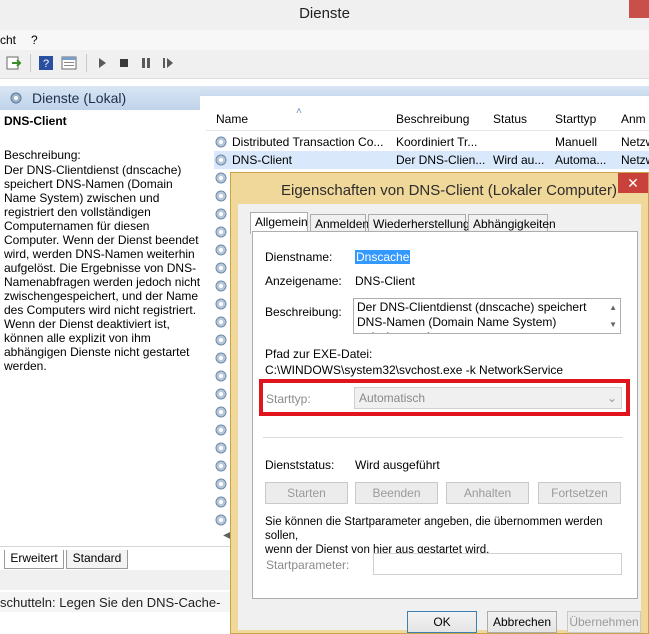 Image resolution: width=649 pixels, height=634 pixels. I want to click on apply-button: Übernehmen, so click(604, 622).